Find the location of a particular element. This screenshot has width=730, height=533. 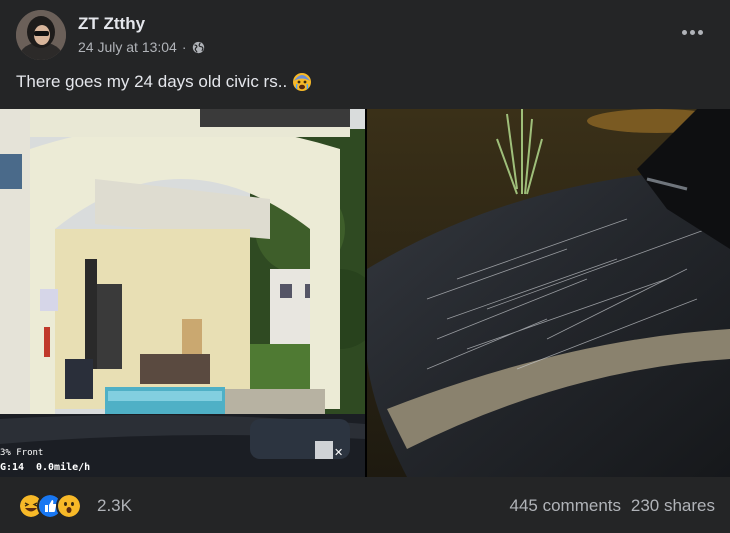

post-footer: 2.3K 445 comments 230 shares is located at coordinates (365, 505).